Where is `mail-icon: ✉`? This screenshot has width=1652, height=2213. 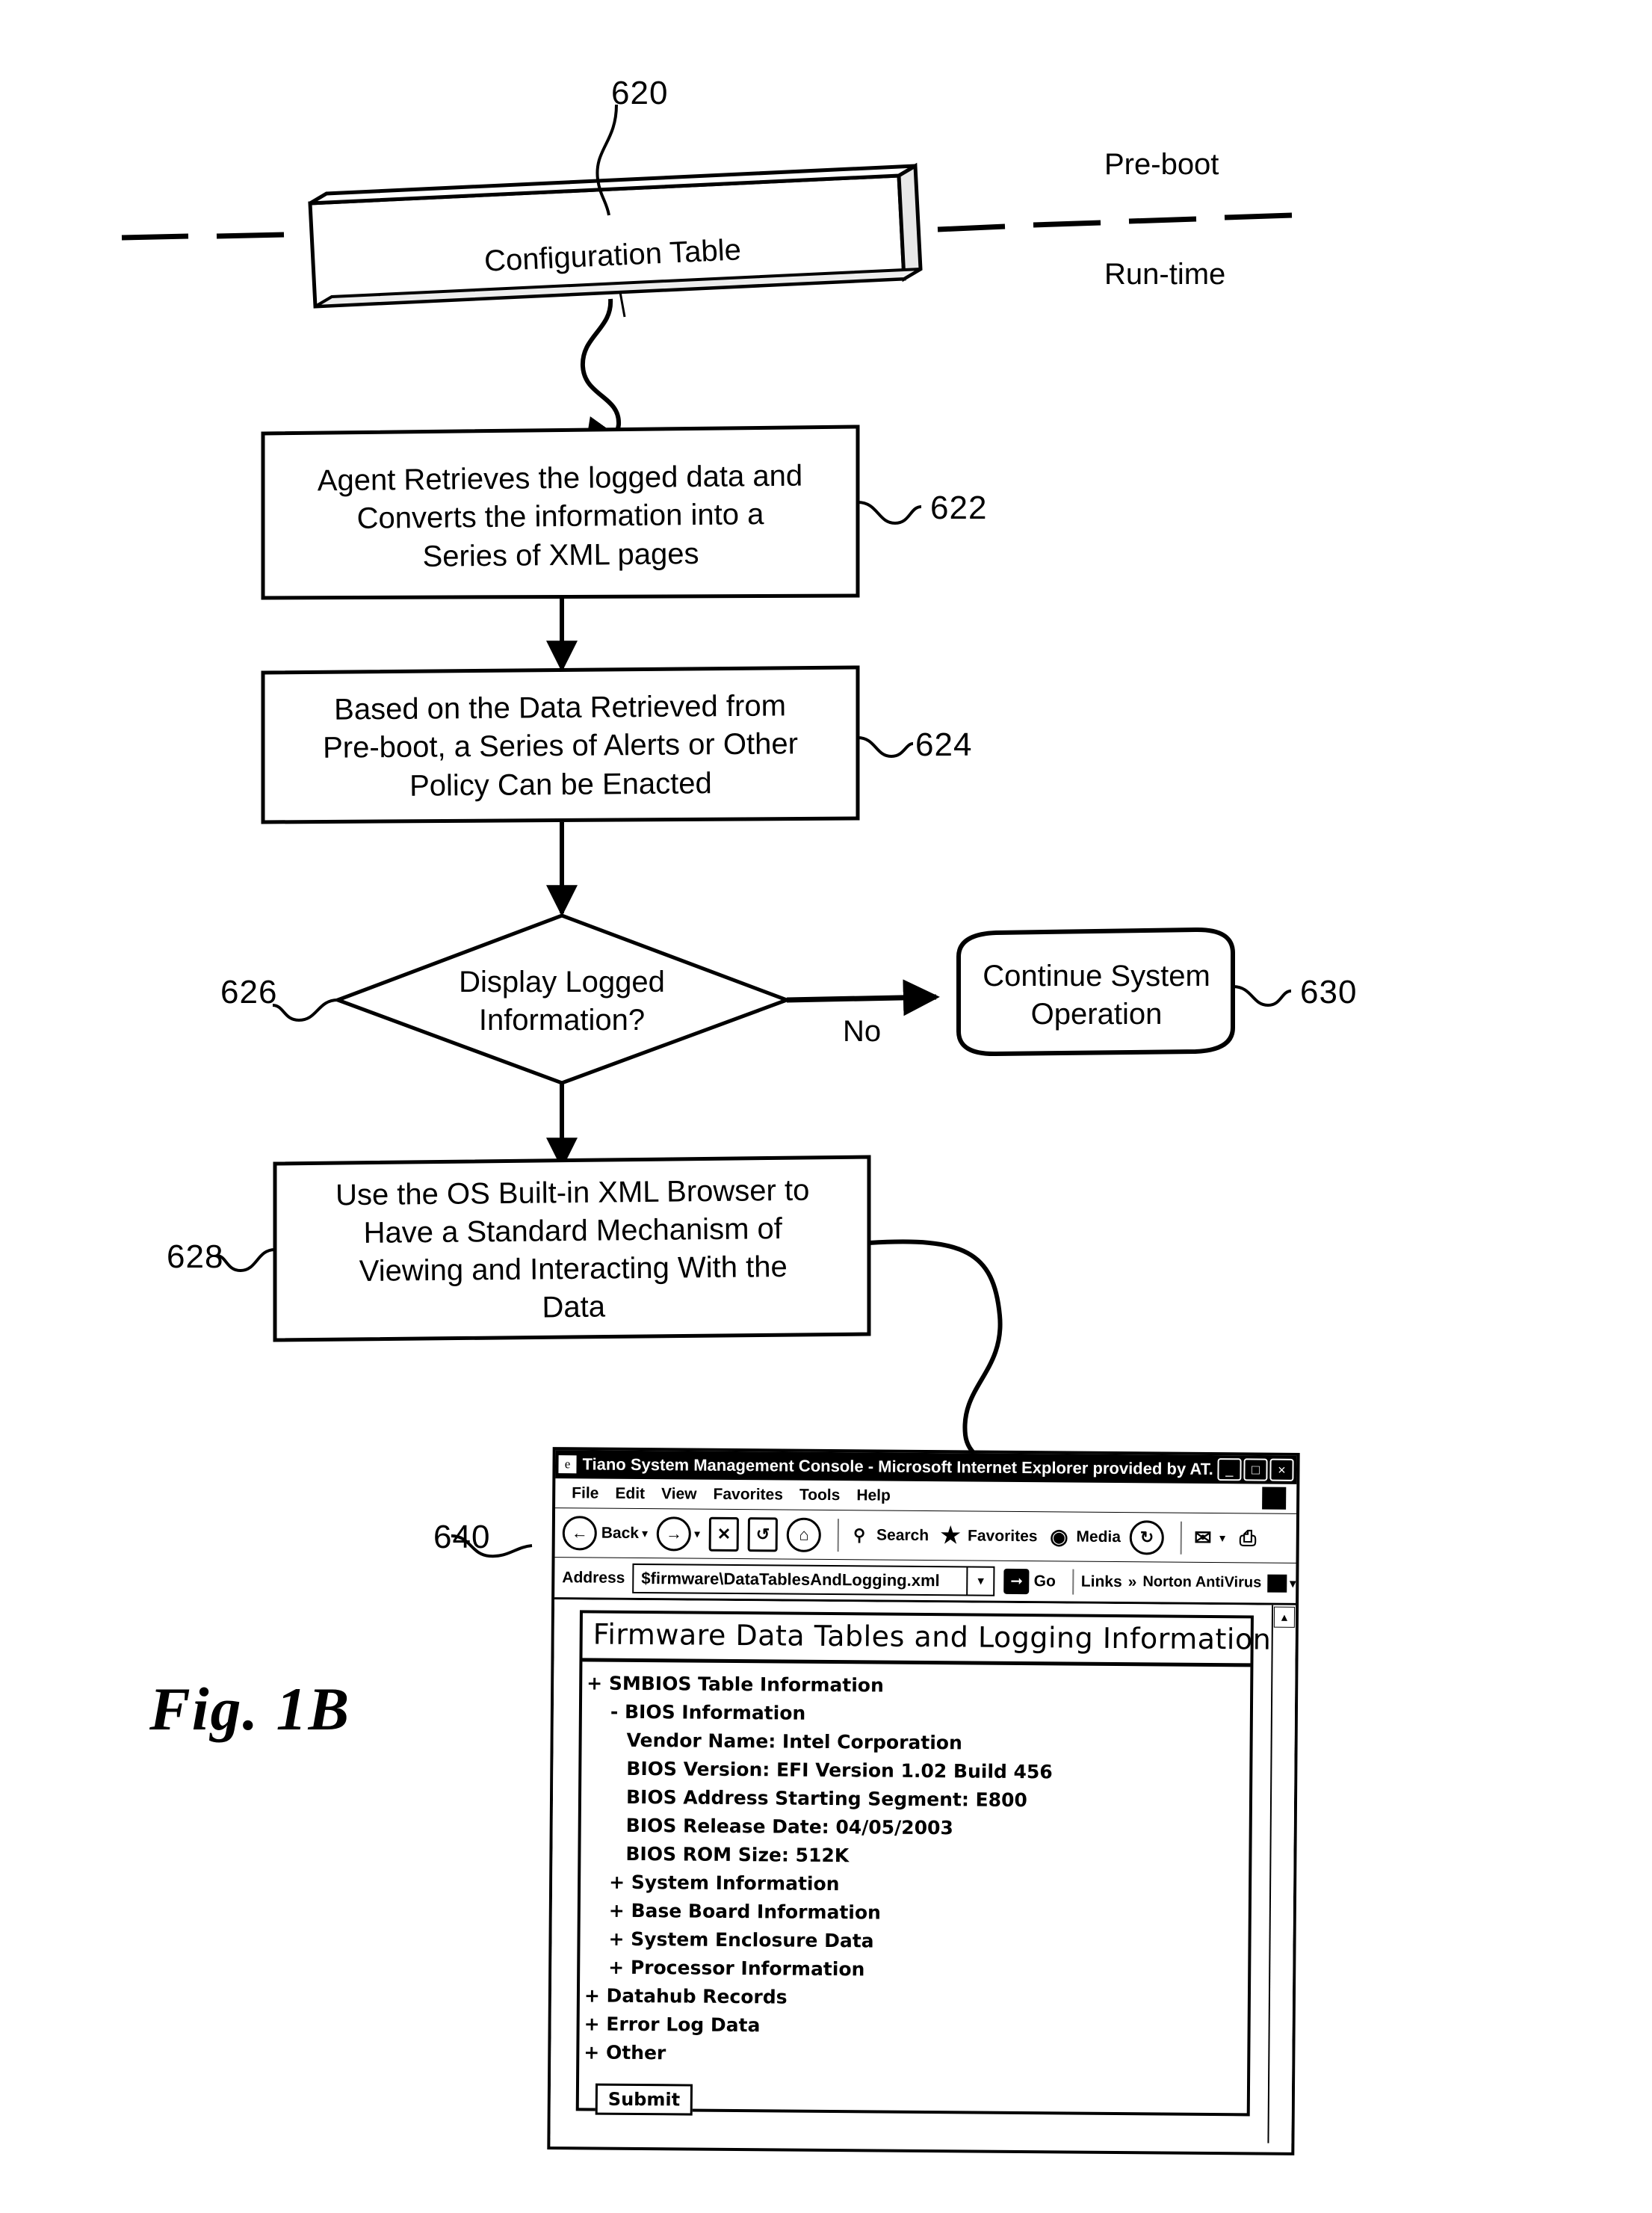 mail-icon: ✉ is located at coordinates (1203, 1537).